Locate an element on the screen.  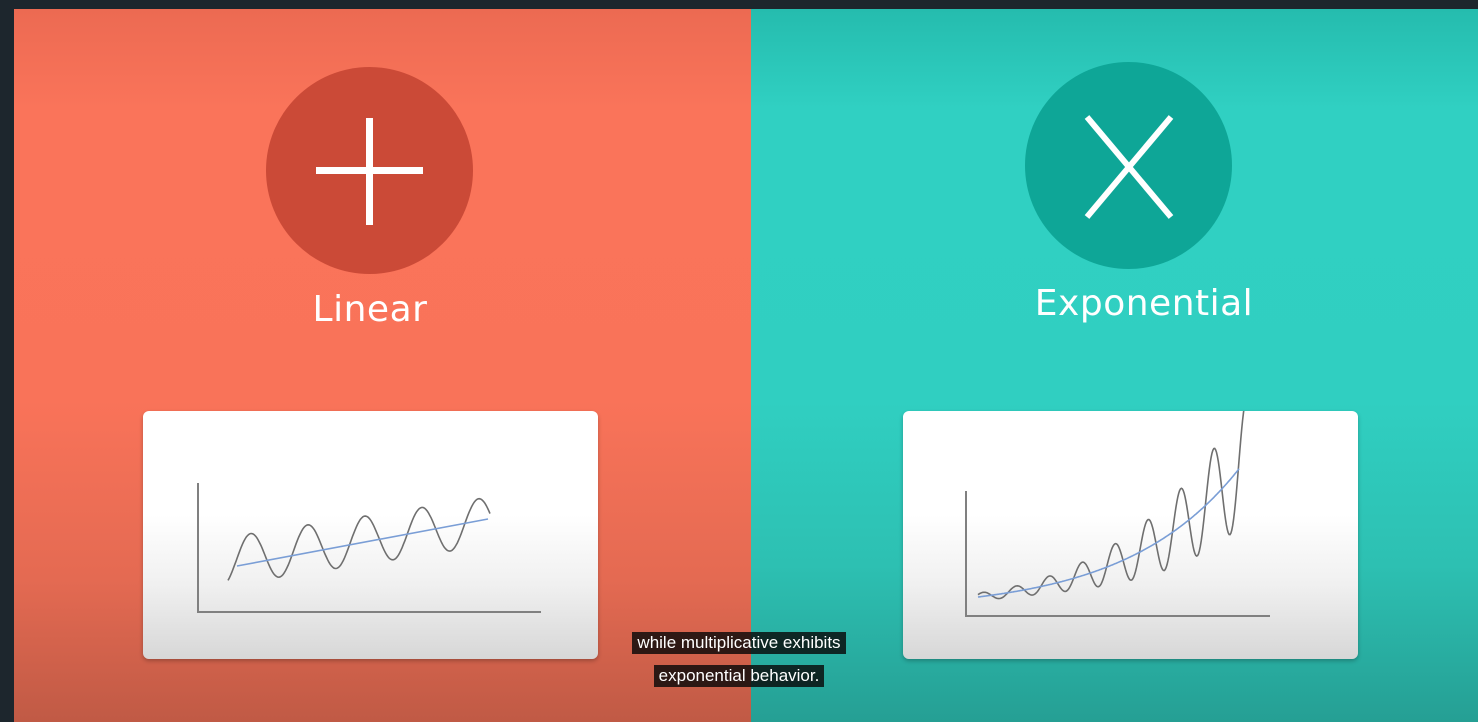
caption-line-1: while multiplicative exhibits is located at coordinates (739, 643).